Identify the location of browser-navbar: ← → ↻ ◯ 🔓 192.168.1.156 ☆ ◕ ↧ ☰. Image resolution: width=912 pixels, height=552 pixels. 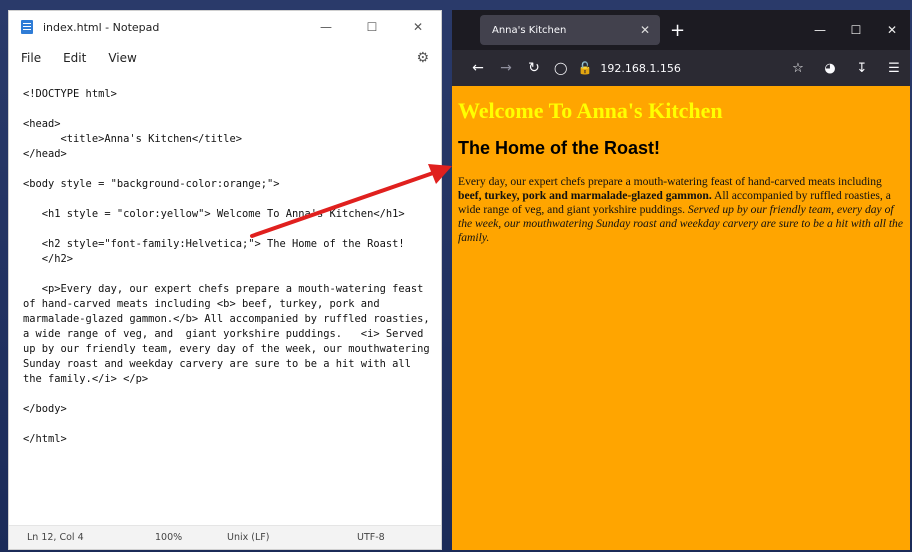
(681, 68).